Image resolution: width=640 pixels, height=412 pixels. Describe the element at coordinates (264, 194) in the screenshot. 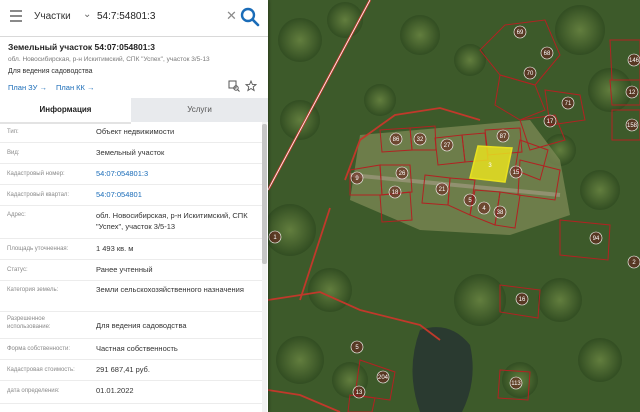

I see `scrollbar-thumb` at that location.